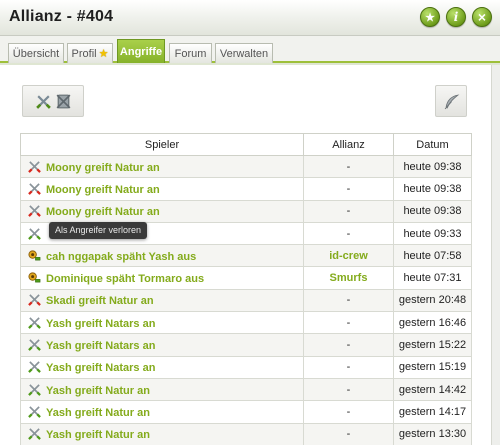 The height and width of the screenshot is (445, 500). I want to click on close-icon: ×, so click(482, 17).